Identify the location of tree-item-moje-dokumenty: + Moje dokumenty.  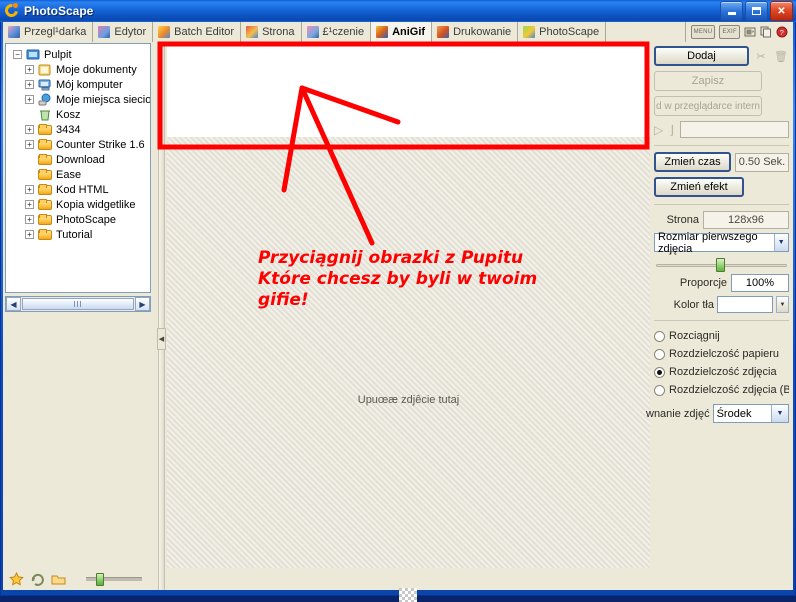
(79, 69).